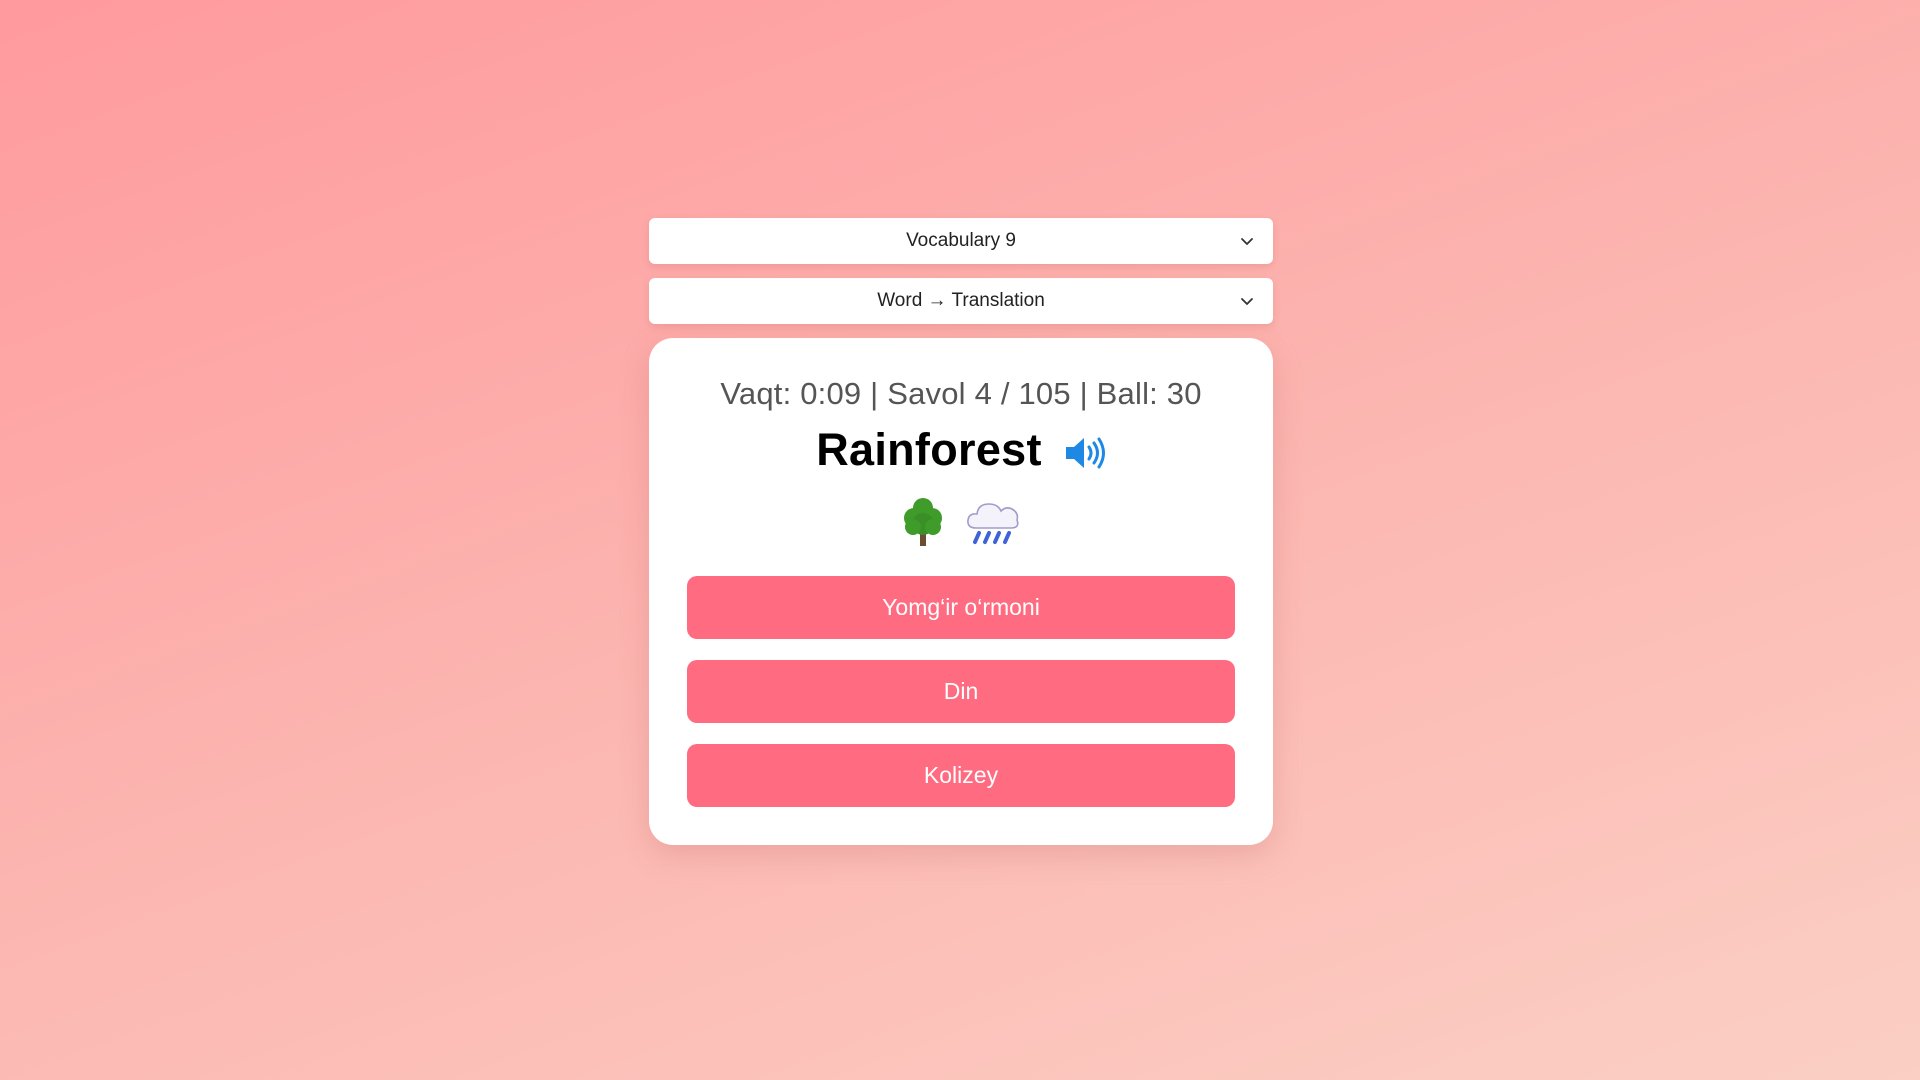 This screenshot has width=1920, height=1080. What do you see at coordinates (923, 522) in the screenshot?
I see `deciduous-tree-icon` at bounding box center [923, 522].